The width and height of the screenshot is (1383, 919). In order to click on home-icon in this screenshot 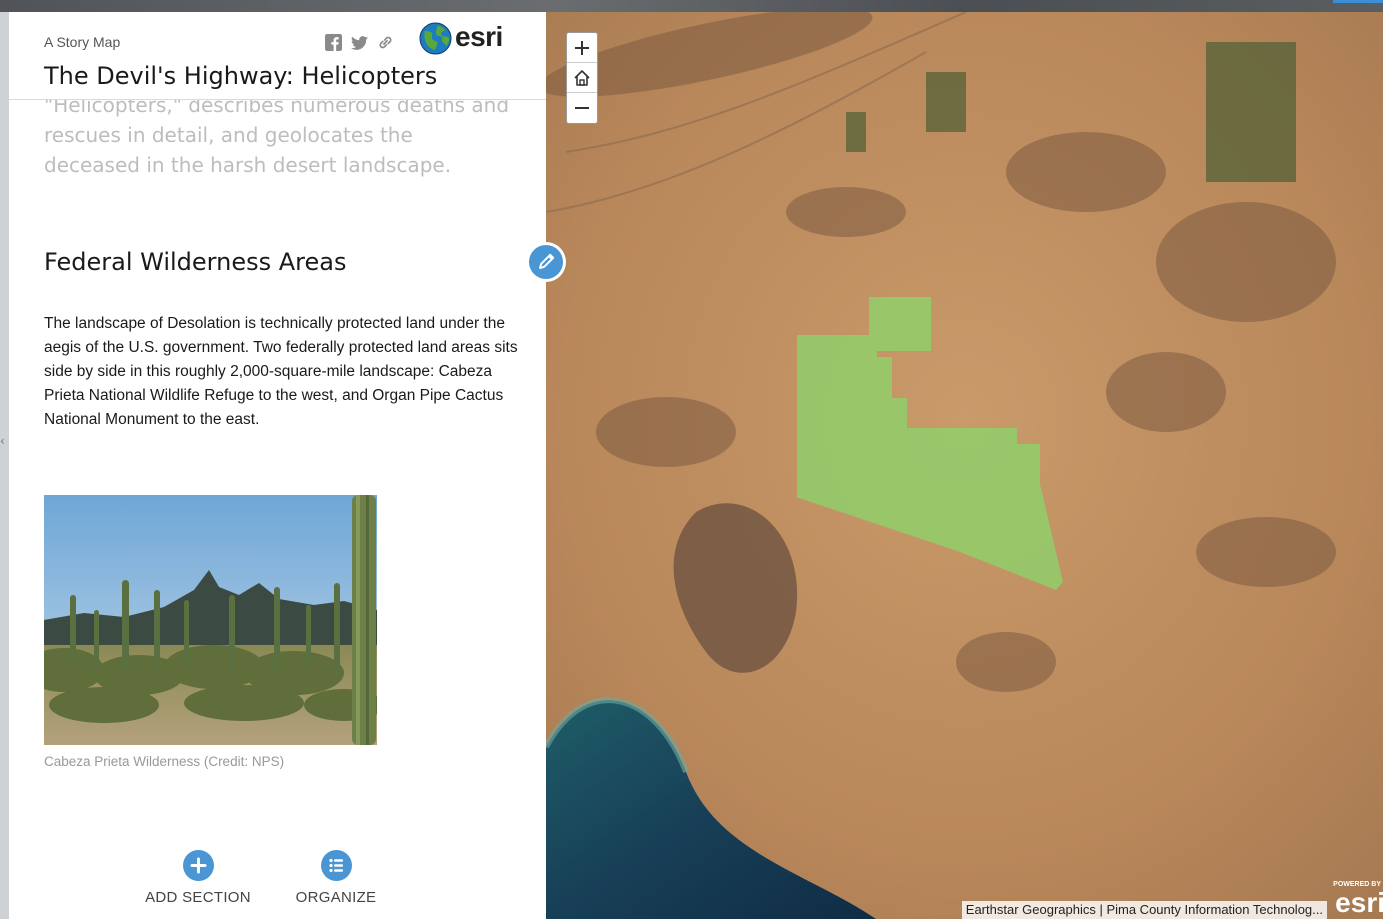, I will do `click(582, 78)`.